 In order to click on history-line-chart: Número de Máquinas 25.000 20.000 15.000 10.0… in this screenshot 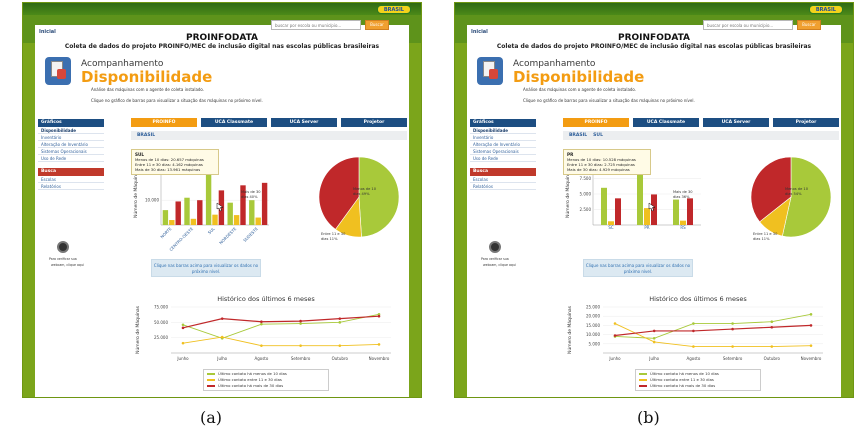, I will do `click(698, 336)`.